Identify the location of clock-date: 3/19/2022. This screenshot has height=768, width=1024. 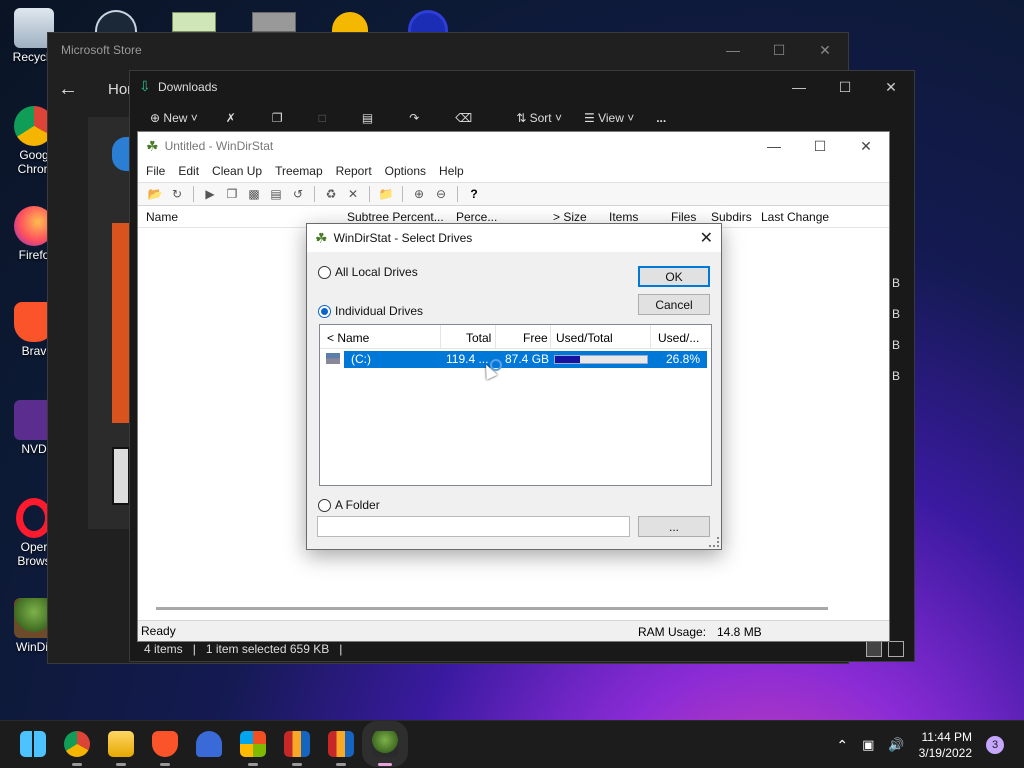
(945, 753).